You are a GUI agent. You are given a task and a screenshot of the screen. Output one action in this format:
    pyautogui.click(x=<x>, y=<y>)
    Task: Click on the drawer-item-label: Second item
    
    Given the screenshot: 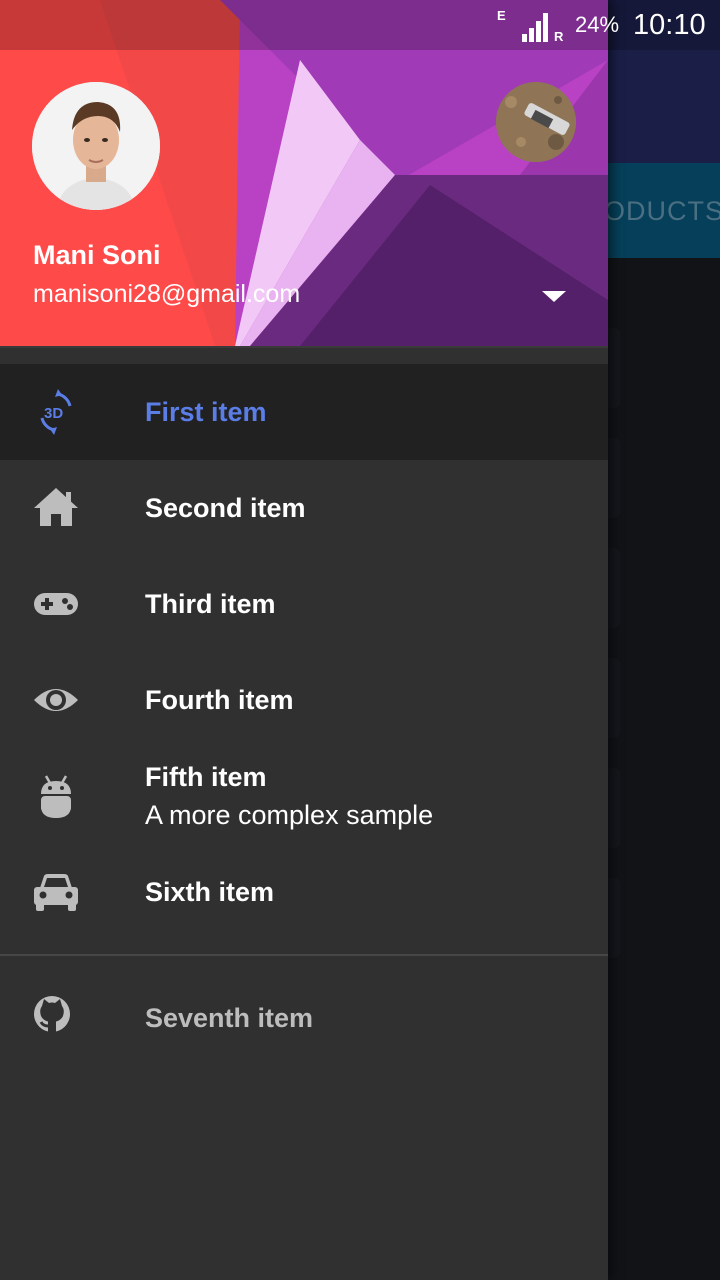 What is the action you would take?
    pyautogui.click(x=225, y=508)
    